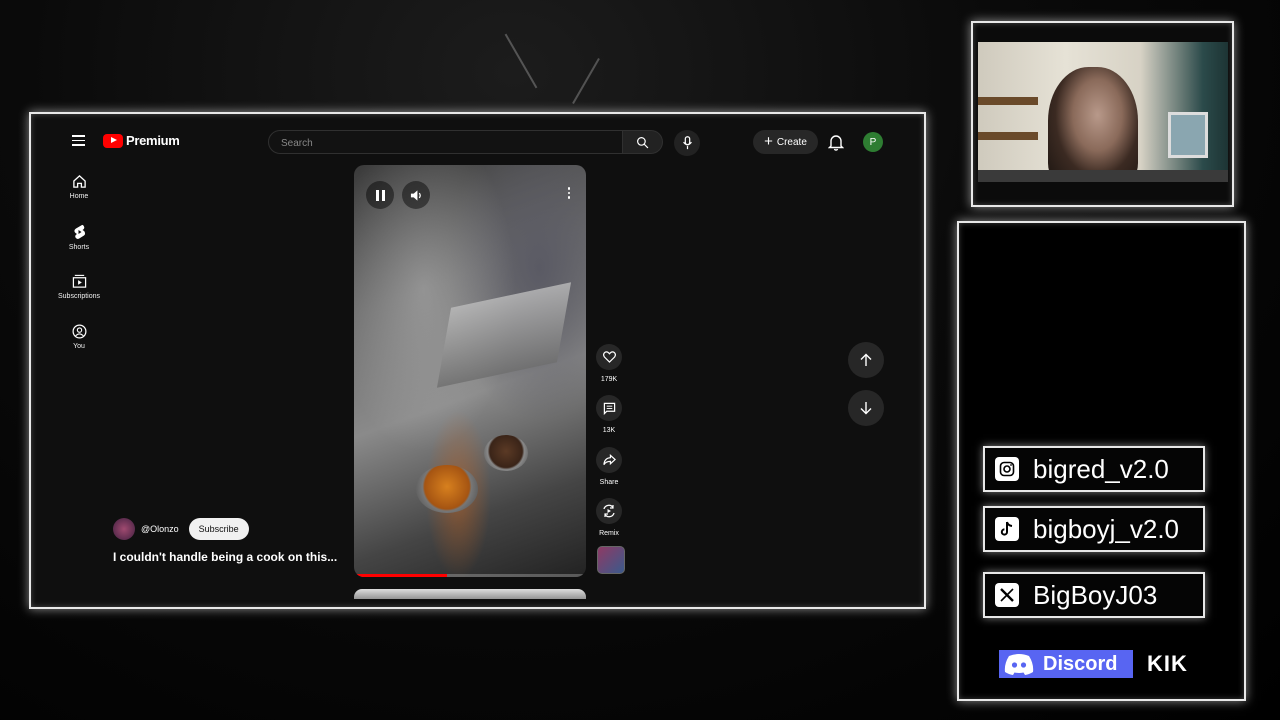  I want to click on nav-item-shorts: Shorts, so click(79, 237).